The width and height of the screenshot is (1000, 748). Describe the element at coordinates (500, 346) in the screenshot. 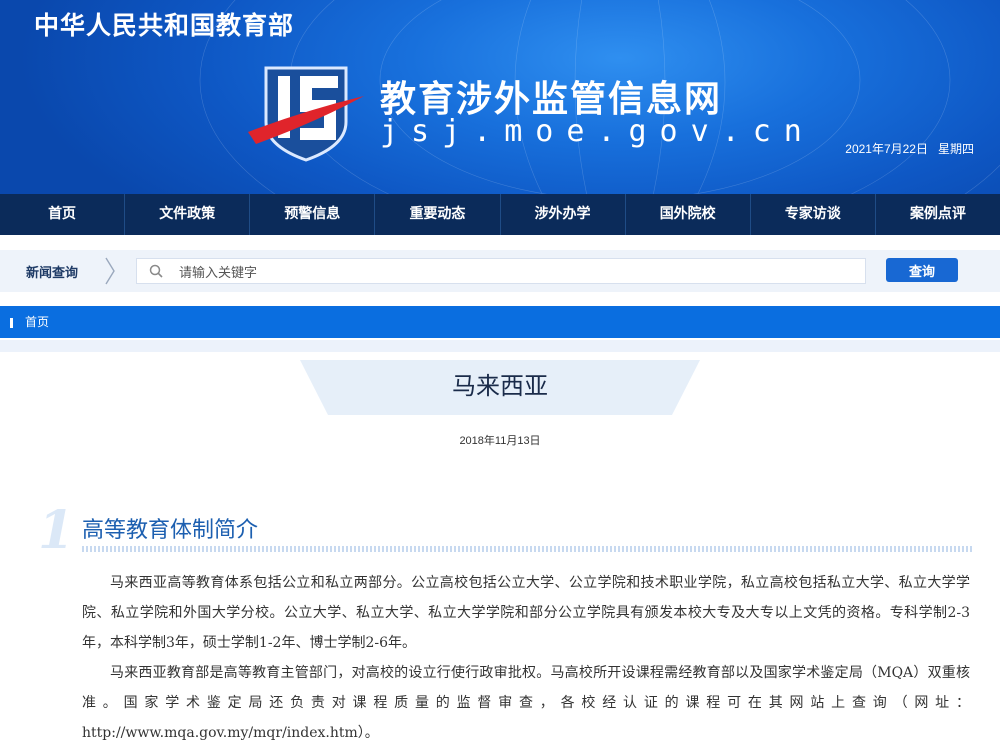

I see `breadcrumb-underline` at that location.